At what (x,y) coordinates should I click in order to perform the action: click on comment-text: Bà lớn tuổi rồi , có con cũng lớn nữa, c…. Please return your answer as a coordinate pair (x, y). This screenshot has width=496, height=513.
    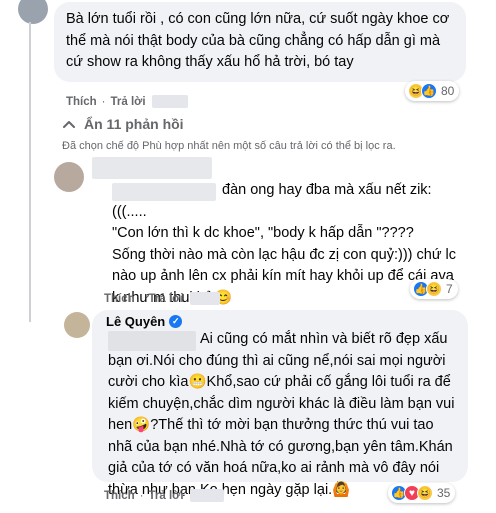
    Looking at the image, I should click on (258, 40).